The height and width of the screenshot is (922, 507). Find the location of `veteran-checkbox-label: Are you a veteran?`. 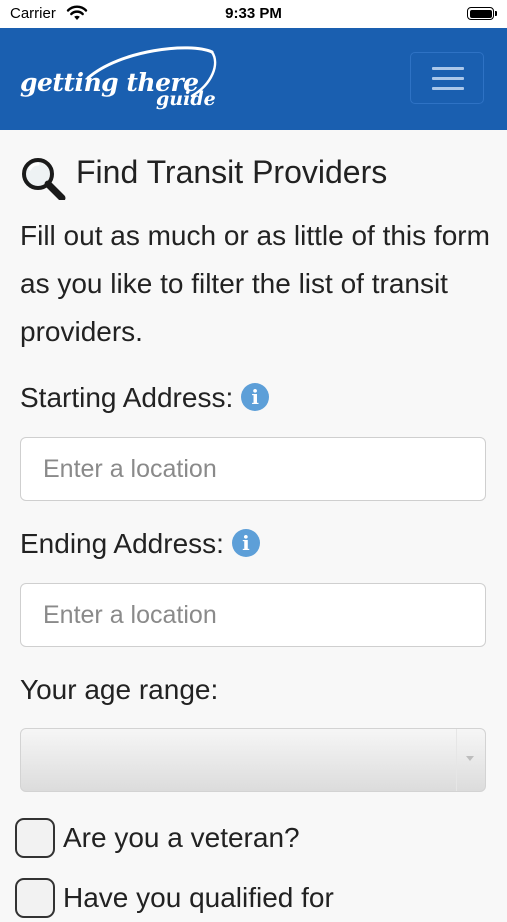

veteran-checkbox-label: Are you a veteran? is located at coordinates (181, 837).